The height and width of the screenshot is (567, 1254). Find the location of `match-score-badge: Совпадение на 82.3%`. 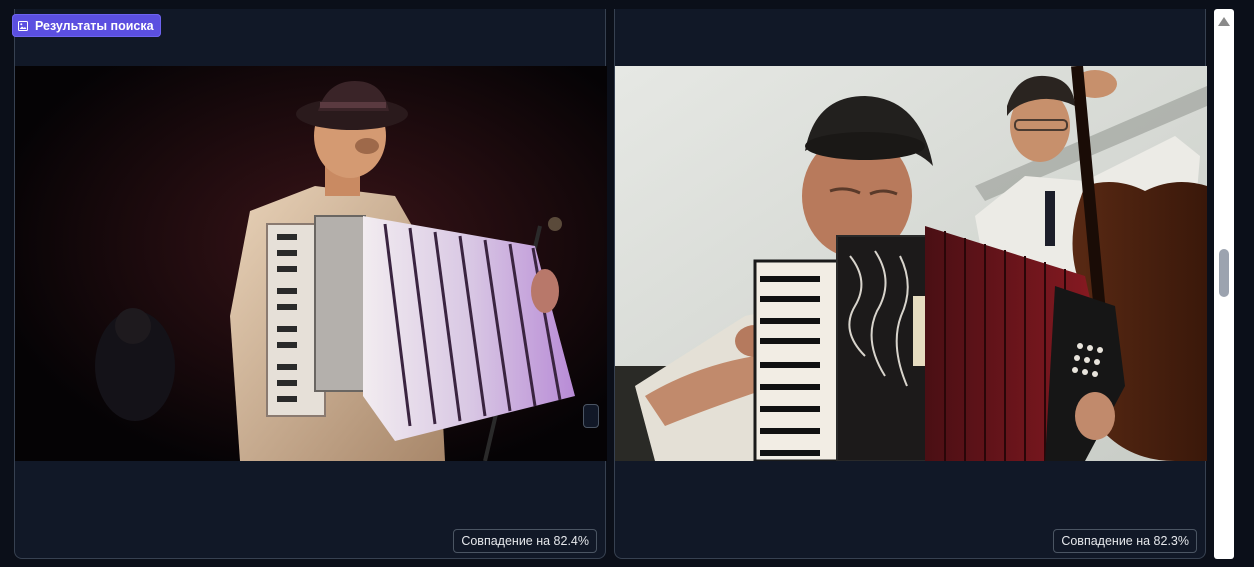

match-score-badge: Совпадение на 82.3% is located at coordinates (1125, 541).